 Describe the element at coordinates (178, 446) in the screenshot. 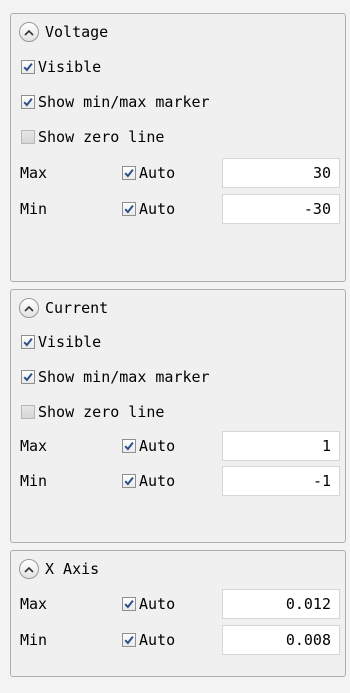

I see `max-row: Max Auto 1` at that location.